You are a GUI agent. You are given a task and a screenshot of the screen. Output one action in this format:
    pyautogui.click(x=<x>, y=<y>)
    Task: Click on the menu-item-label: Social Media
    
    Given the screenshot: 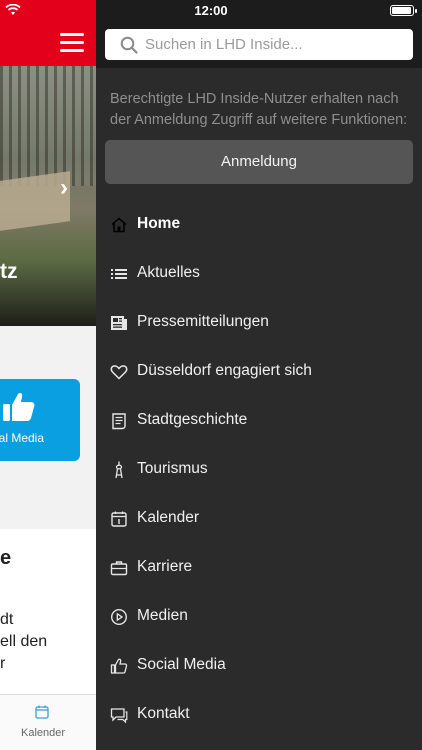 What is the action you would take?
    pyautogui.click(x=181, y=664)
    